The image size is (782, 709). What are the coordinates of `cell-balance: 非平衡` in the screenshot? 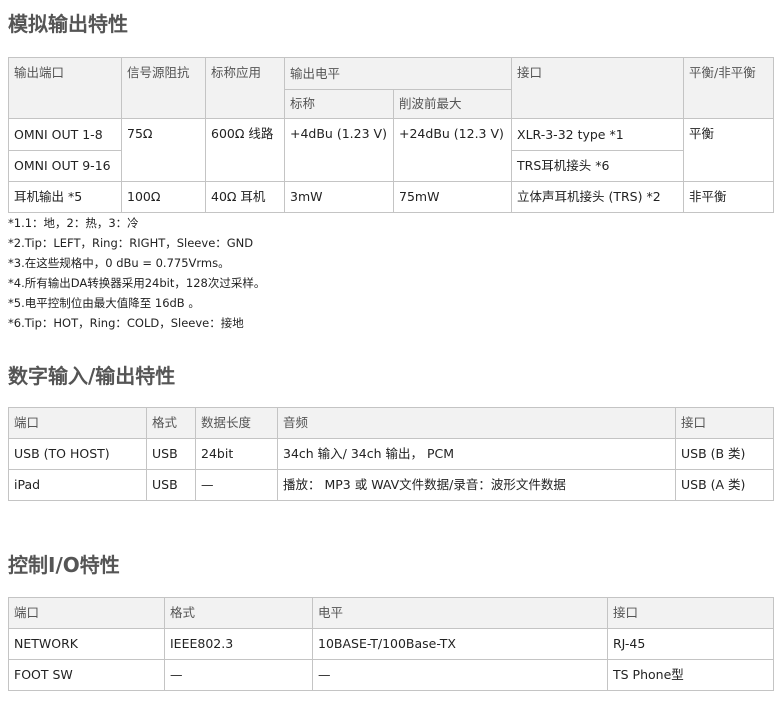 It's located at (729, 197).